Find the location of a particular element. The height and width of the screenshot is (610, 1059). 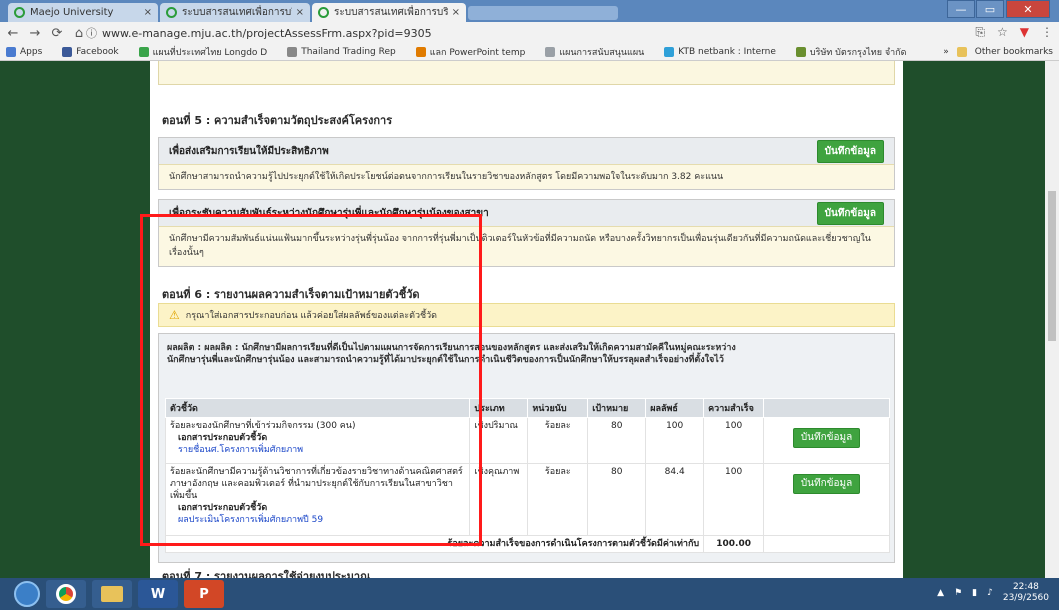

bookmark-label: Thailand Trading Rep is located at coordinates (348, 52).